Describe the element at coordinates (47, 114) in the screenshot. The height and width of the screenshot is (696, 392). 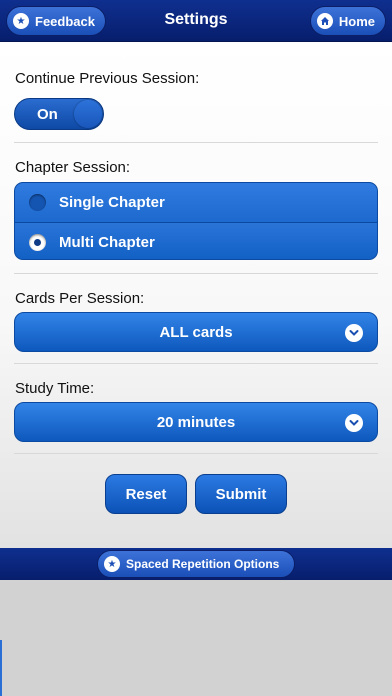
I see `toggle-state-label: On` at that location.